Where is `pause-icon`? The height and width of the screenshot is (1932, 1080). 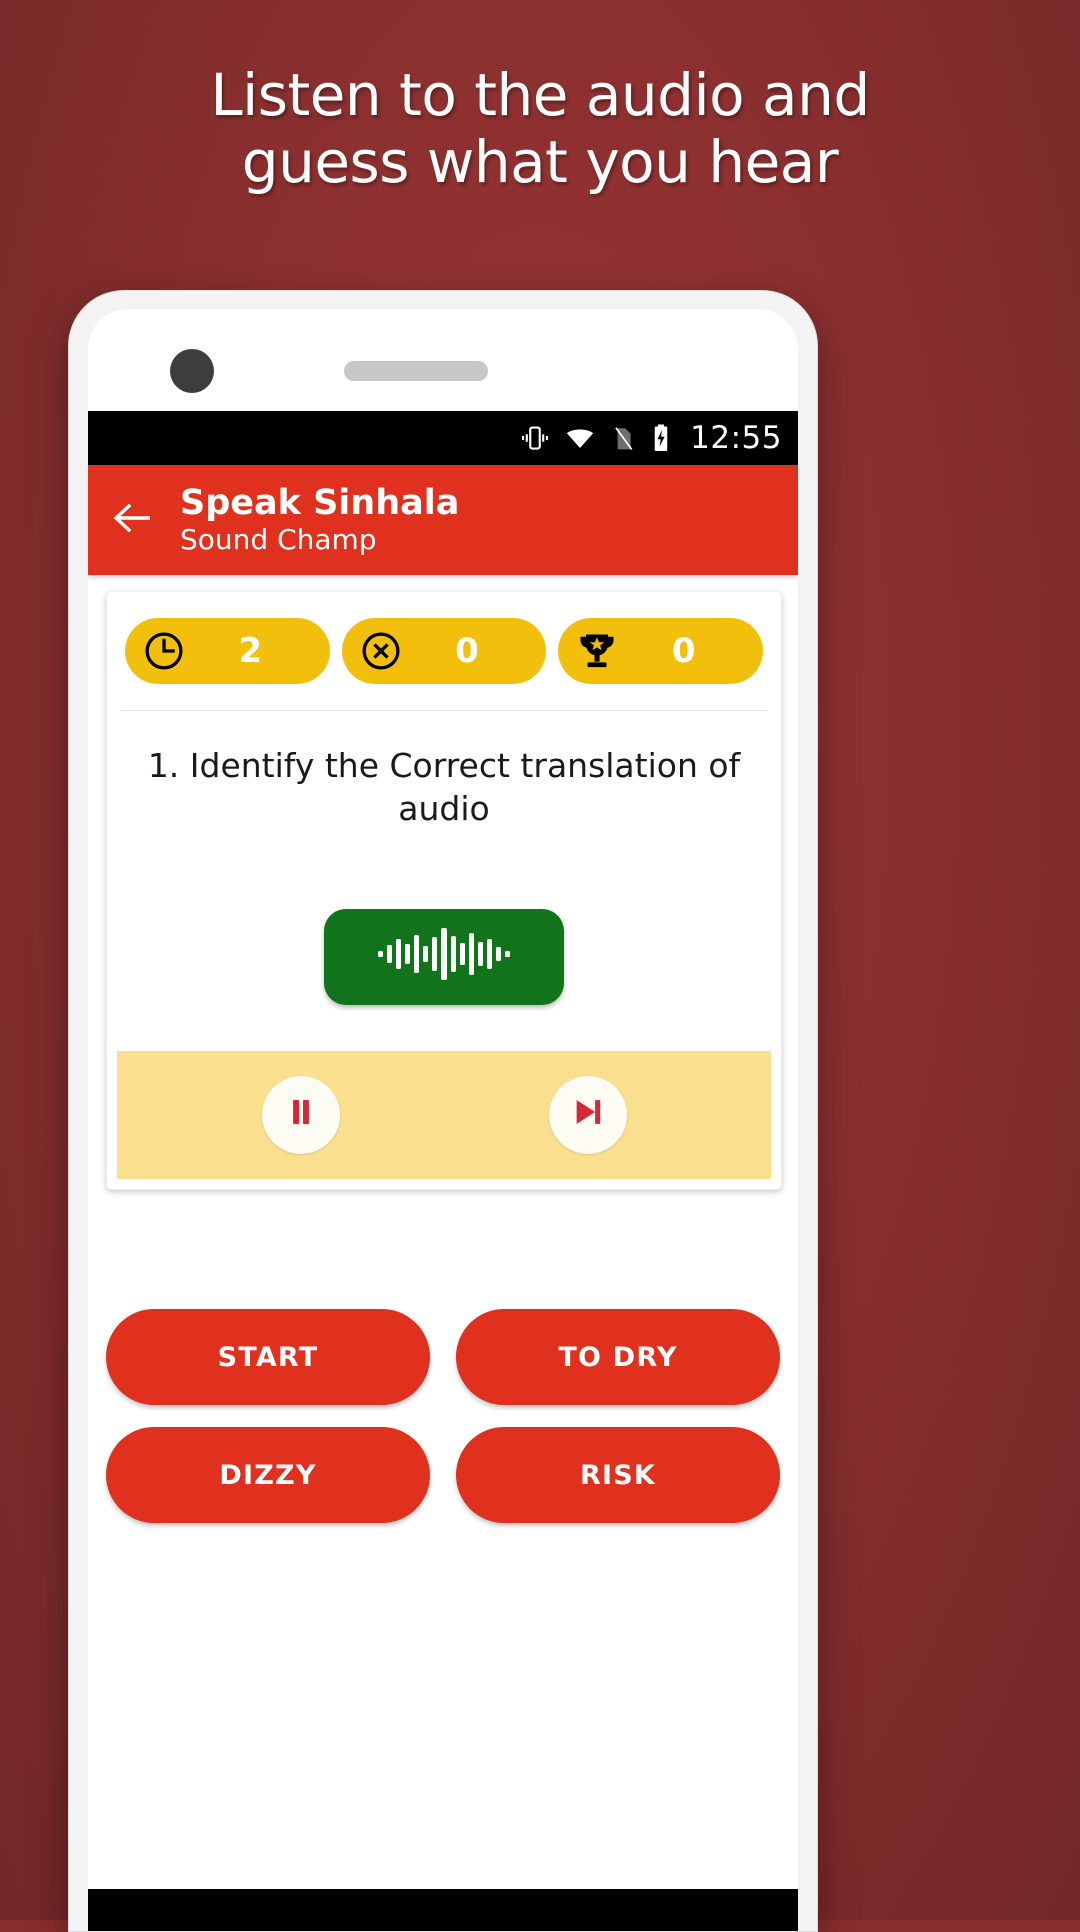 pause-icon is located at coordinates (301, 1114).